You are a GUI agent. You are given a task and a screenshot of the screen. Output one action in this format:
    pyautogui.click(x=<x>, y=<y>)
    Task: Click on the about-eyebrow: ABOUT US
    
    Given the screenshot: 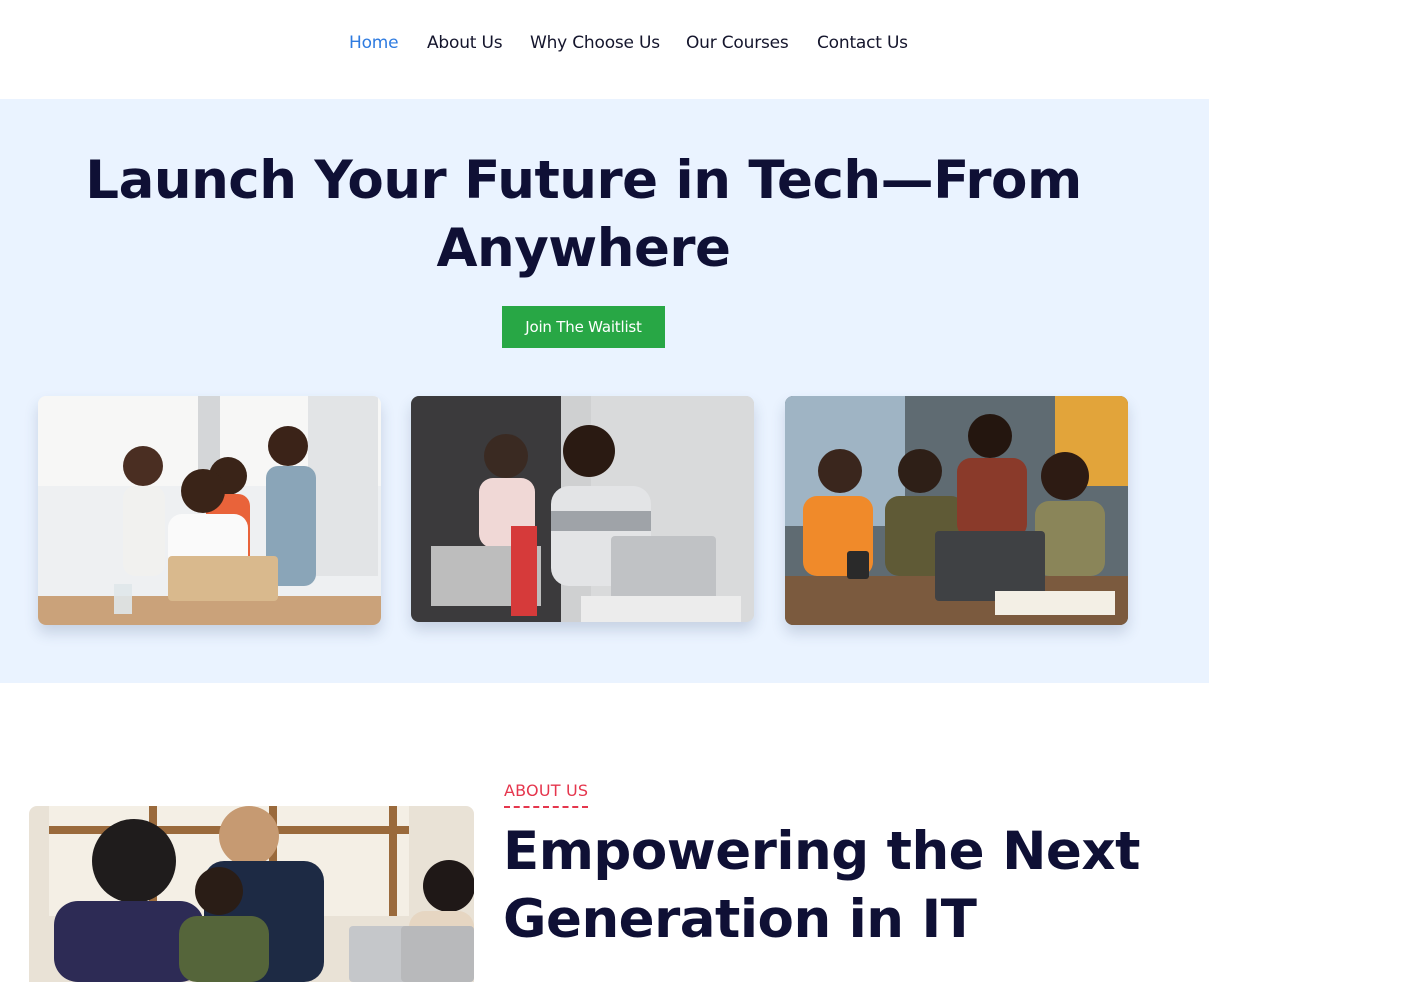 What is the action you would take?
    pyautogui.click(x=546, y=794)
    